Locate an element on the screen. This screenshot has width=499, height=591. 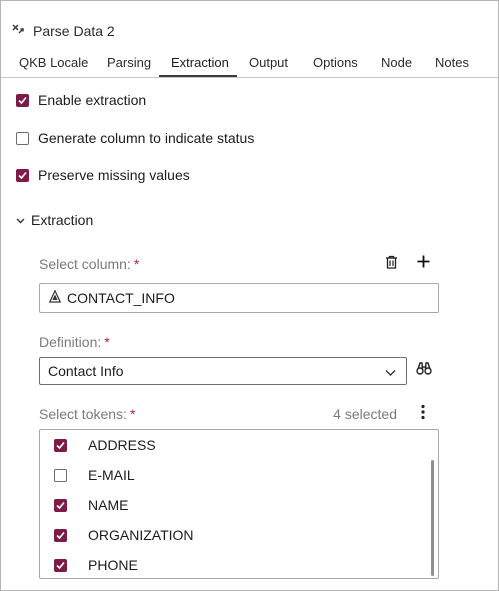
extraction-section-toggle: Extraction is located at coordinates (54, 220).